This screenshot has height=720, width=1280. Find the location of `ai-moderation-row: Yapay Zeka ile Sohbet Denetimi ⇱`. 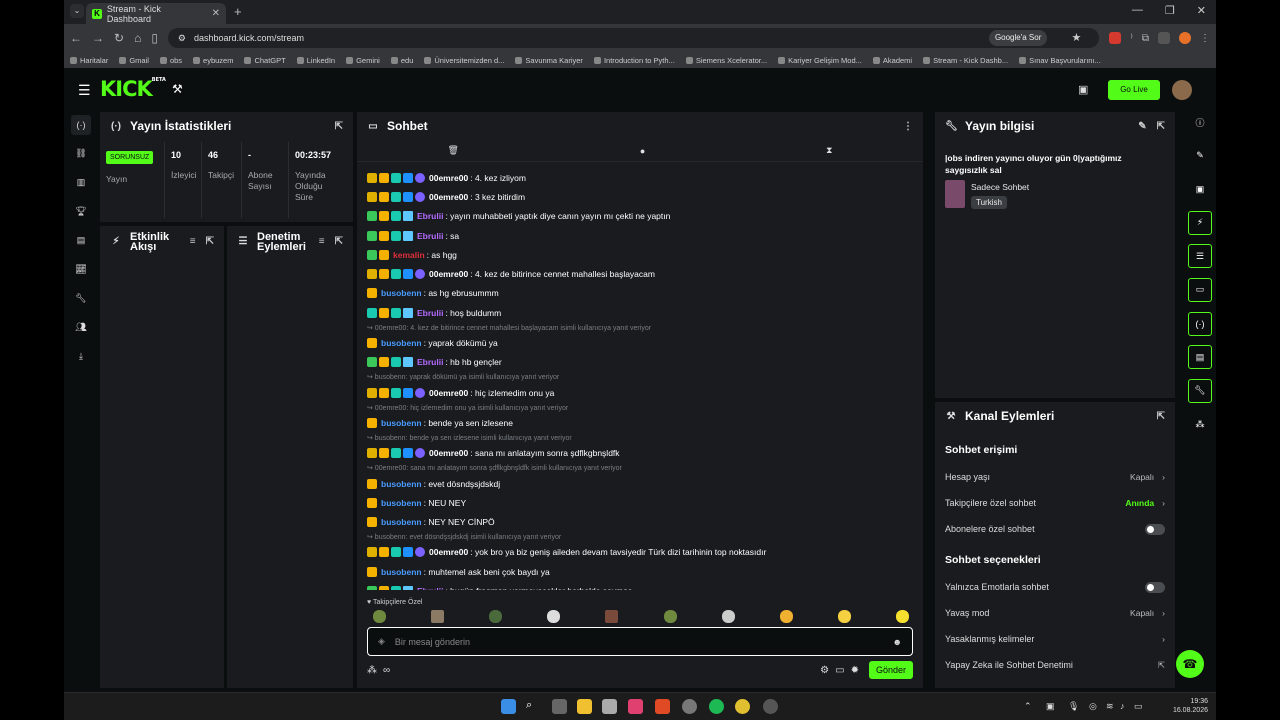

ai-moderation-row: Yapay Zeka ile Sohbet Denetimi ⇱ is located at coordinates (1055, 665).